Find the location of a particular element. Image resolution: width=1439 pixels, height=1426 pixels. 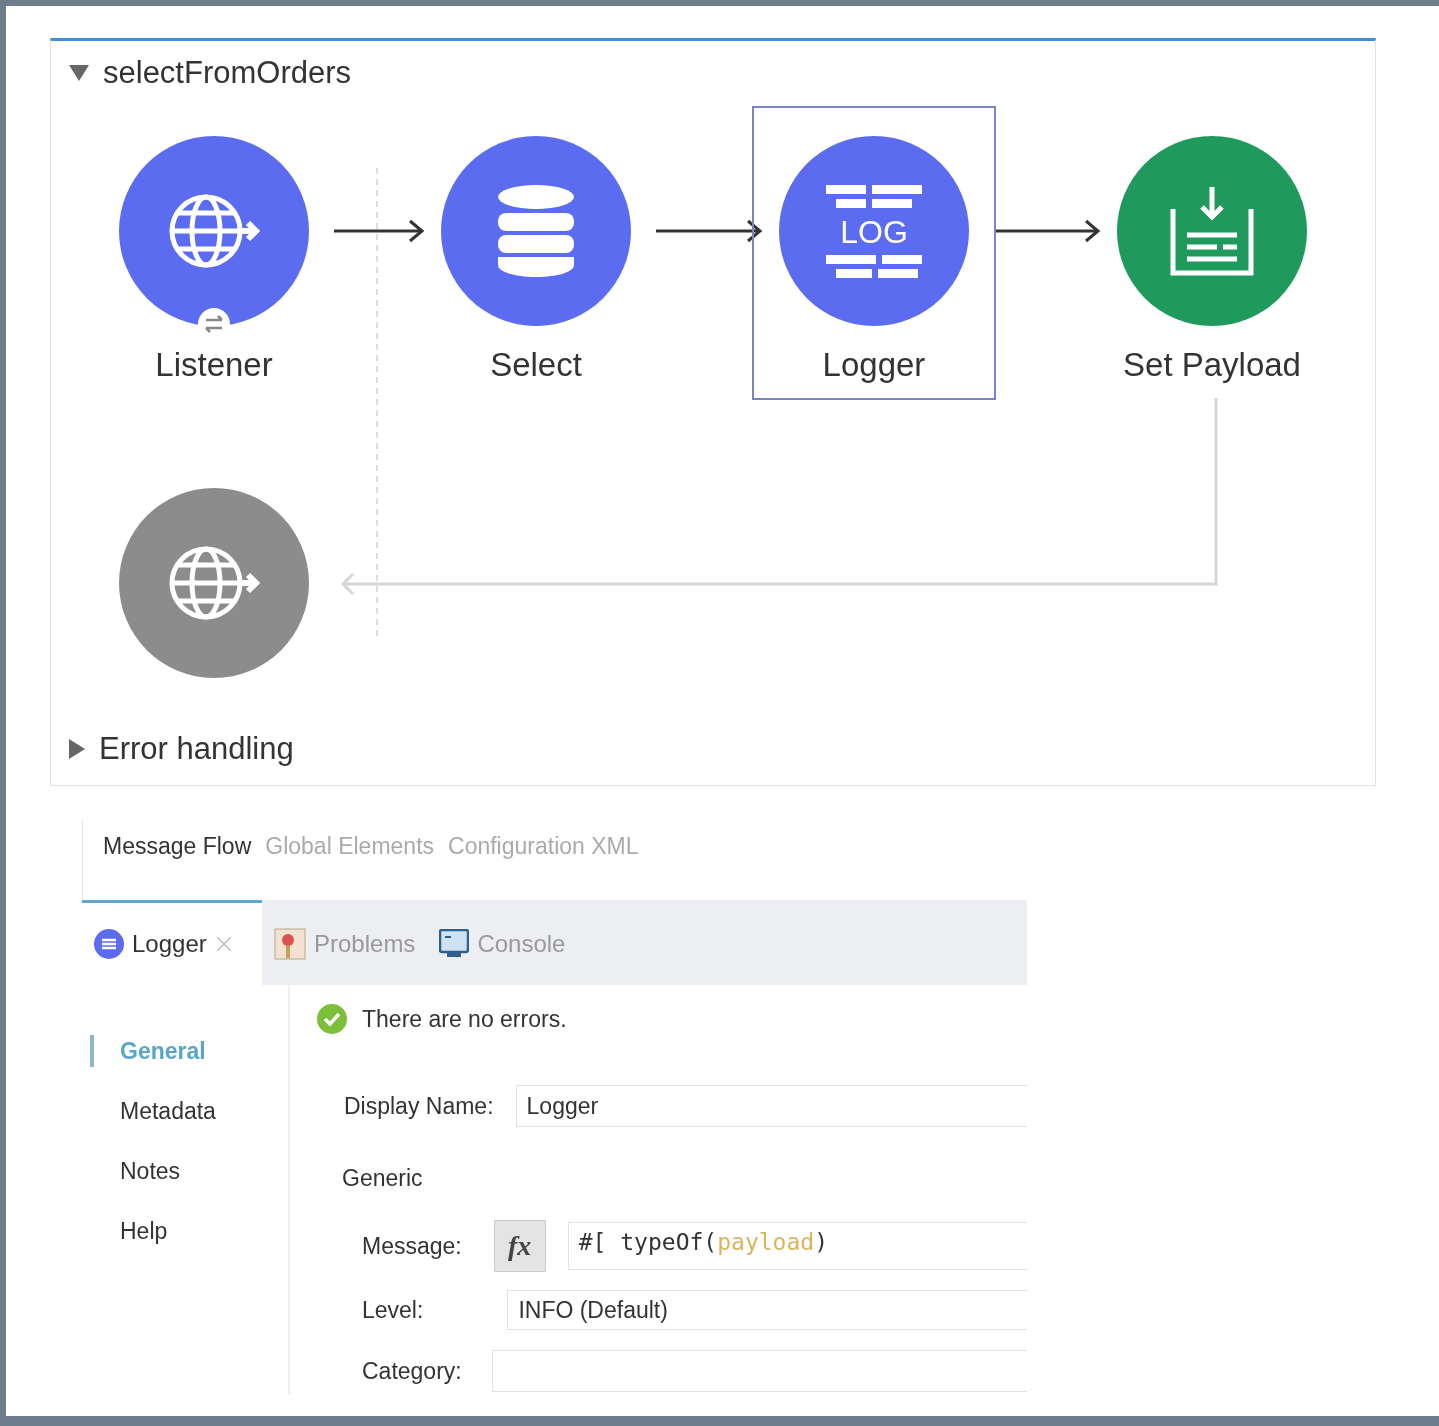

flow-node: Listener is located at coordinates (214, 253).